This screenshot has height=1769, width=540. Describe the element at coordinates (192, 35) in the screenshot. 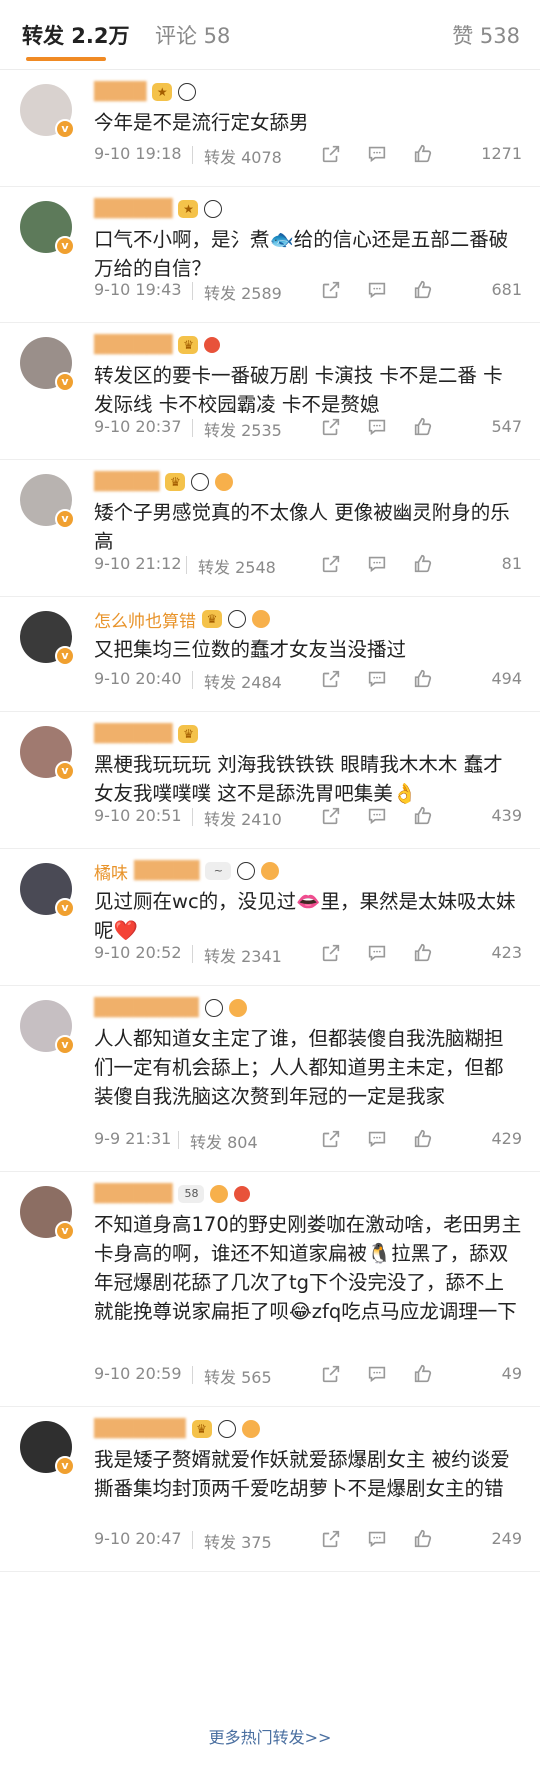

I see `tab-comments: 评论 58` at that location.